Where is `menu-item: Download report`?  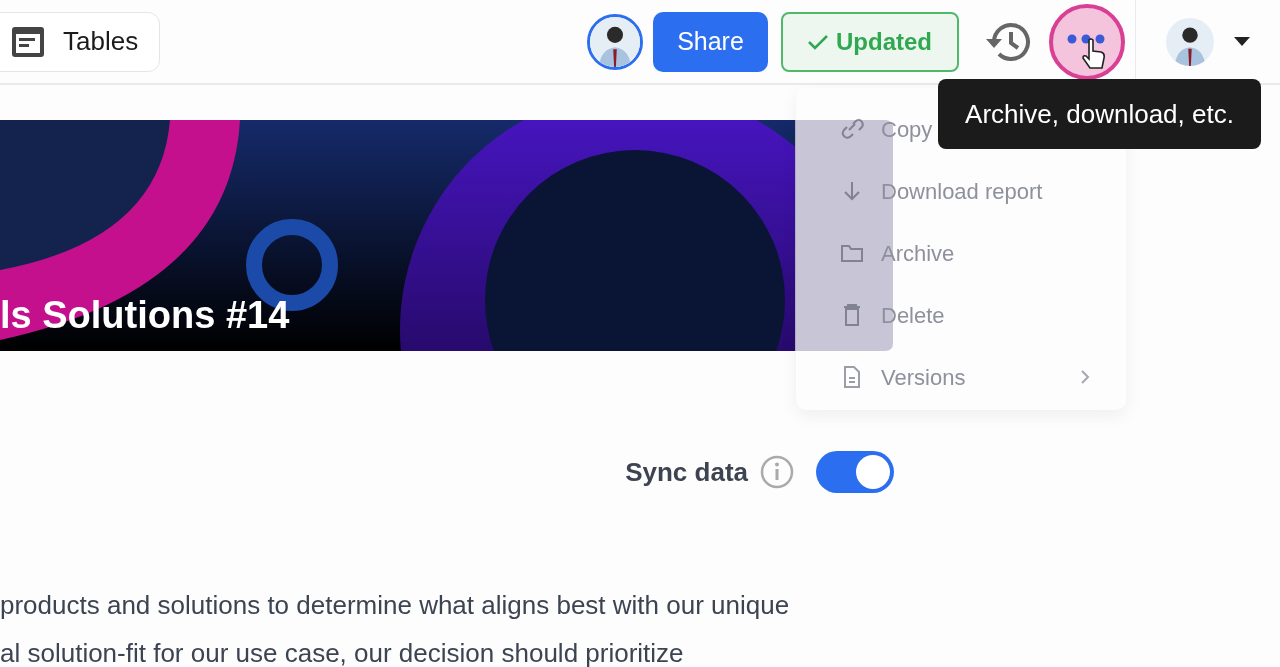
menu-item: Download report is located at coordinates (919, 191).